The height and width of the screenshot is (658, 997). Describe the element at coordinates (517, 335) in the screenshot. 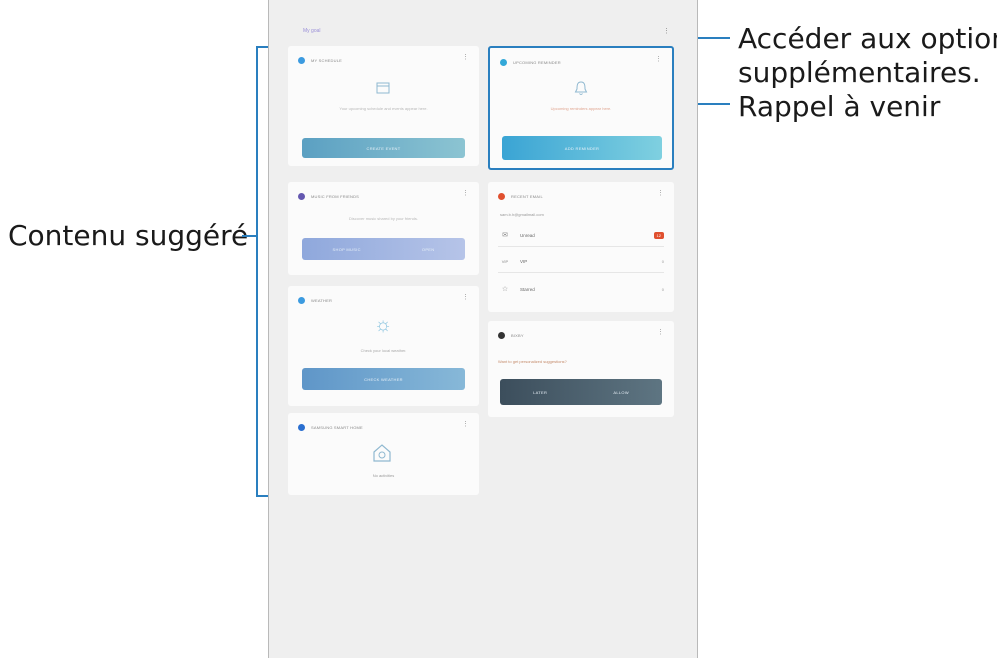

I see `card-title: BIXBY` at that location.